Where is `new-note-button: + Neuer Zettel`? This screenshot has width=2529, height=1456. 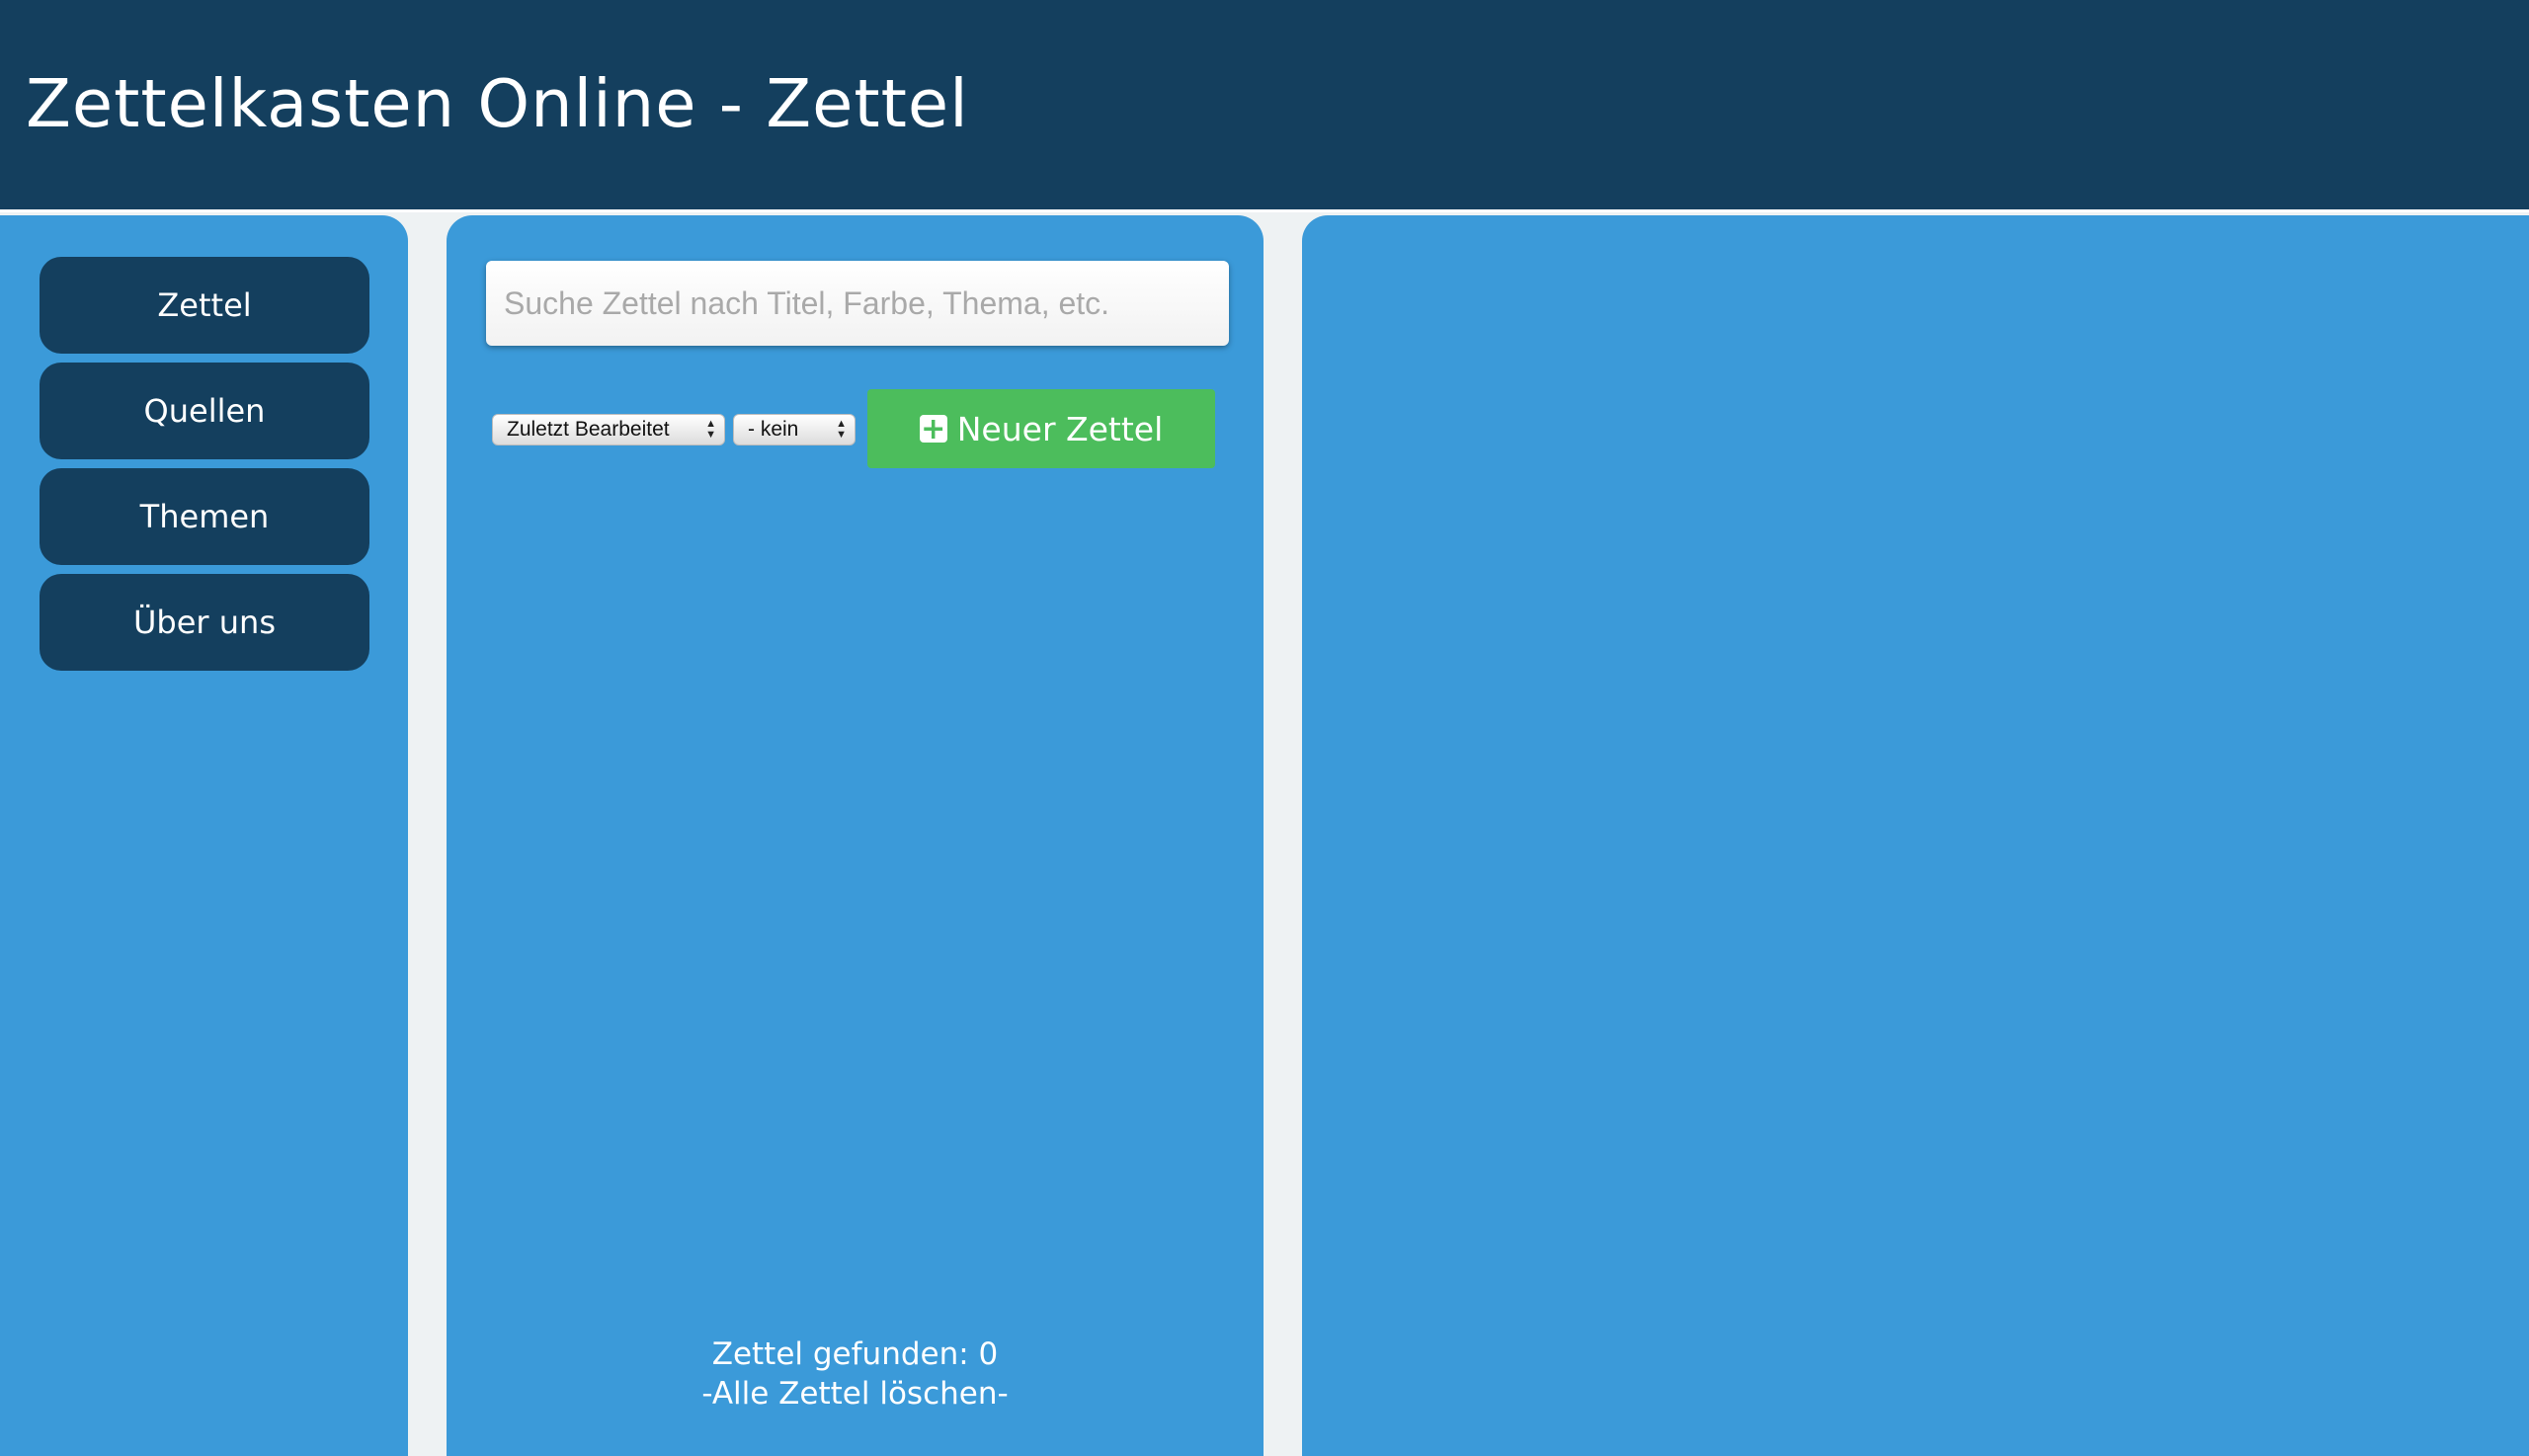
new-note-button: + Neuer Zettel is located at coordinates (1041, 428).